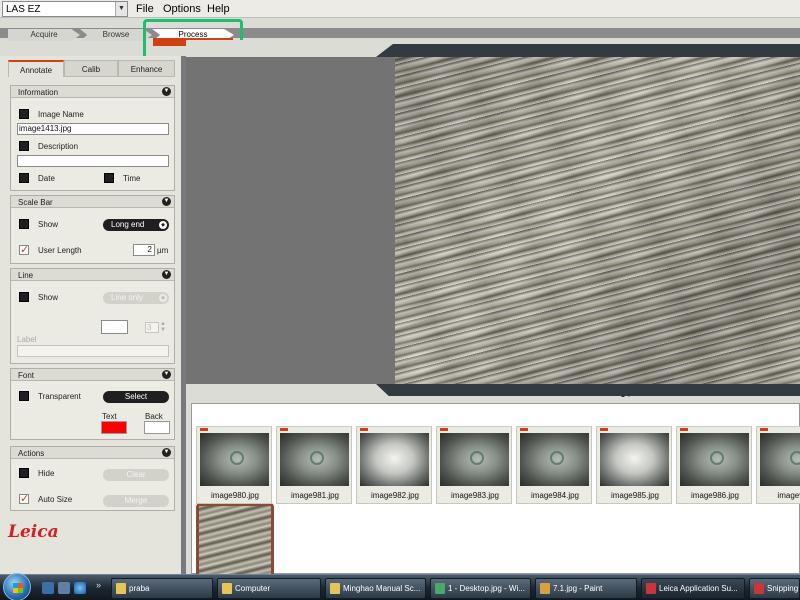  I want to click on quick-launch-chevron-icon: », so click(98, 585).